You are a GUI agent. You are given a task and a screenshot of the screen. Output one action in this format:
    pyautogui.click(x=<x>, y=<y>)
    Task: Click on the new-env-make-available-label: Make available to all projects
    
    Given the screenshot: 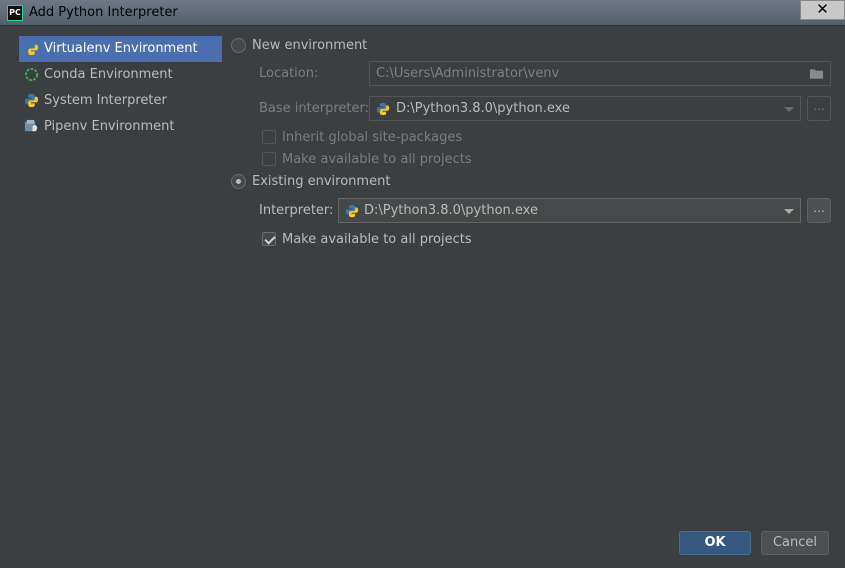 What is the action you would take?
    pyautogui.click(x=377, y=159)
    